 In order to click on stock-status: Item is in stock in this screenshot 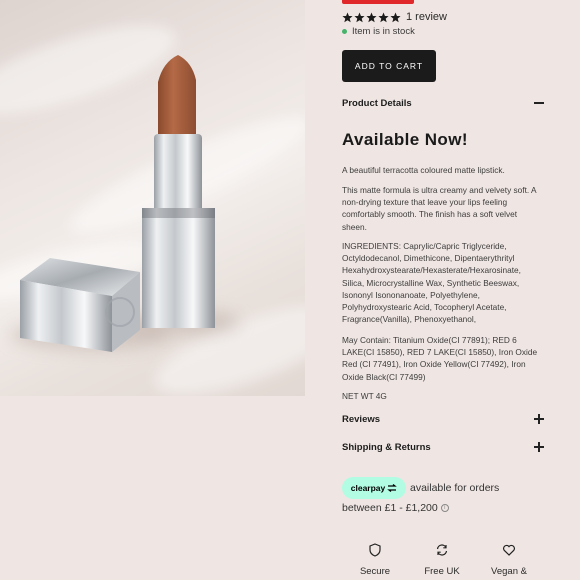, I will do `click(378, 31)`.